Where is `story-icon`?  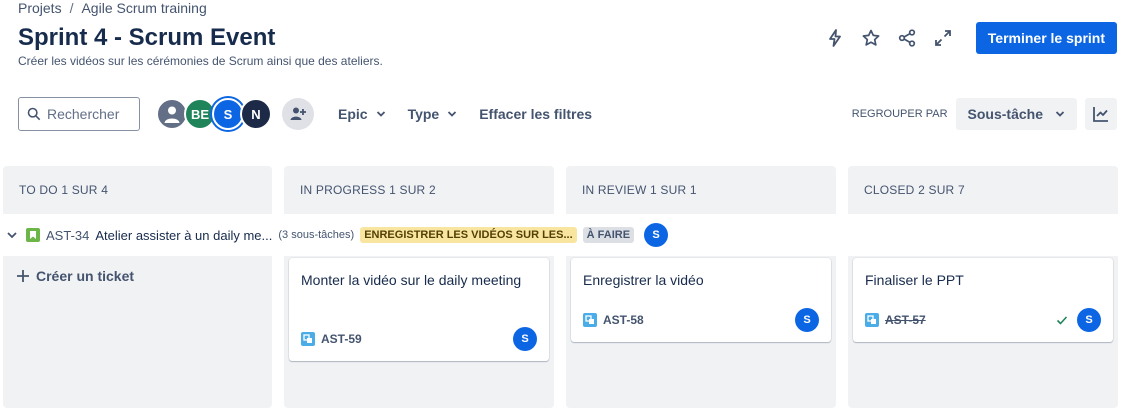 story-icon is located at coordinates (33, 235).